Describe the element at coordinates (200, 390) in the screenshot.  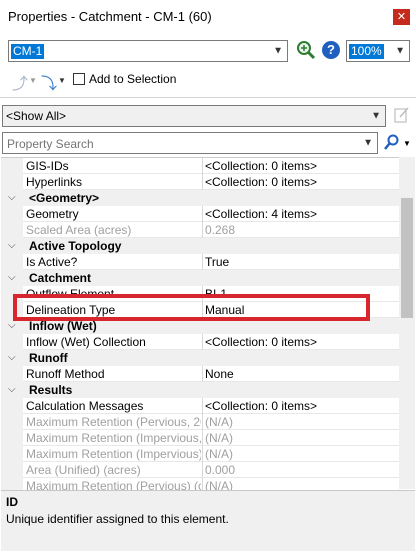
I see `category-row: ⌵ Results` at that location.